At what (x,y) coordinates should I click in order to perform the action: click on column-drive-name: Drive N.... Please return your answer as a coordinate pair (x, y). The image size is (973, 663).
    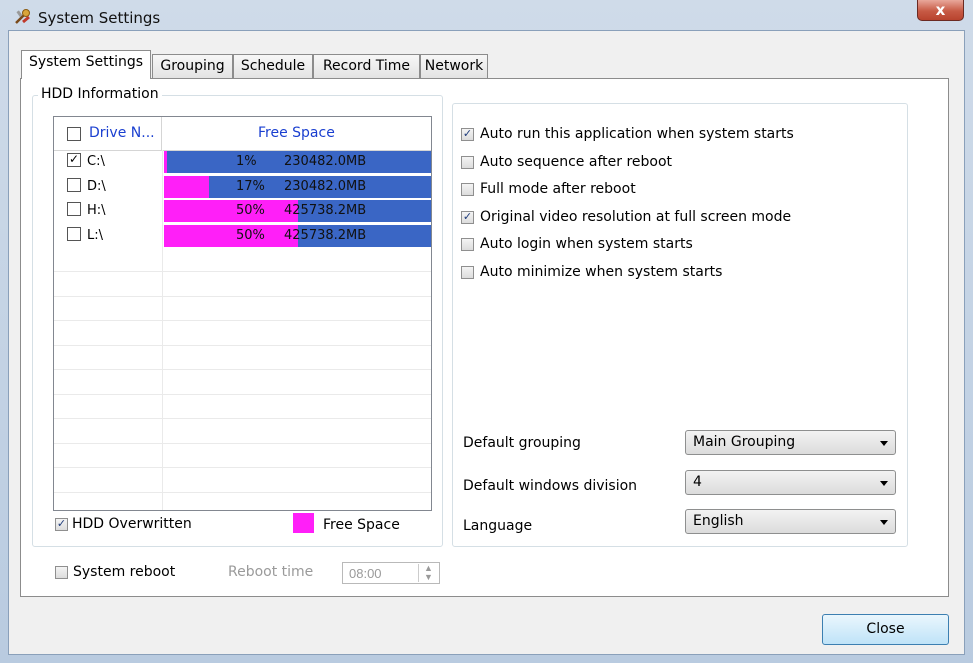
    Looking at the image, I should click on (108, 133).